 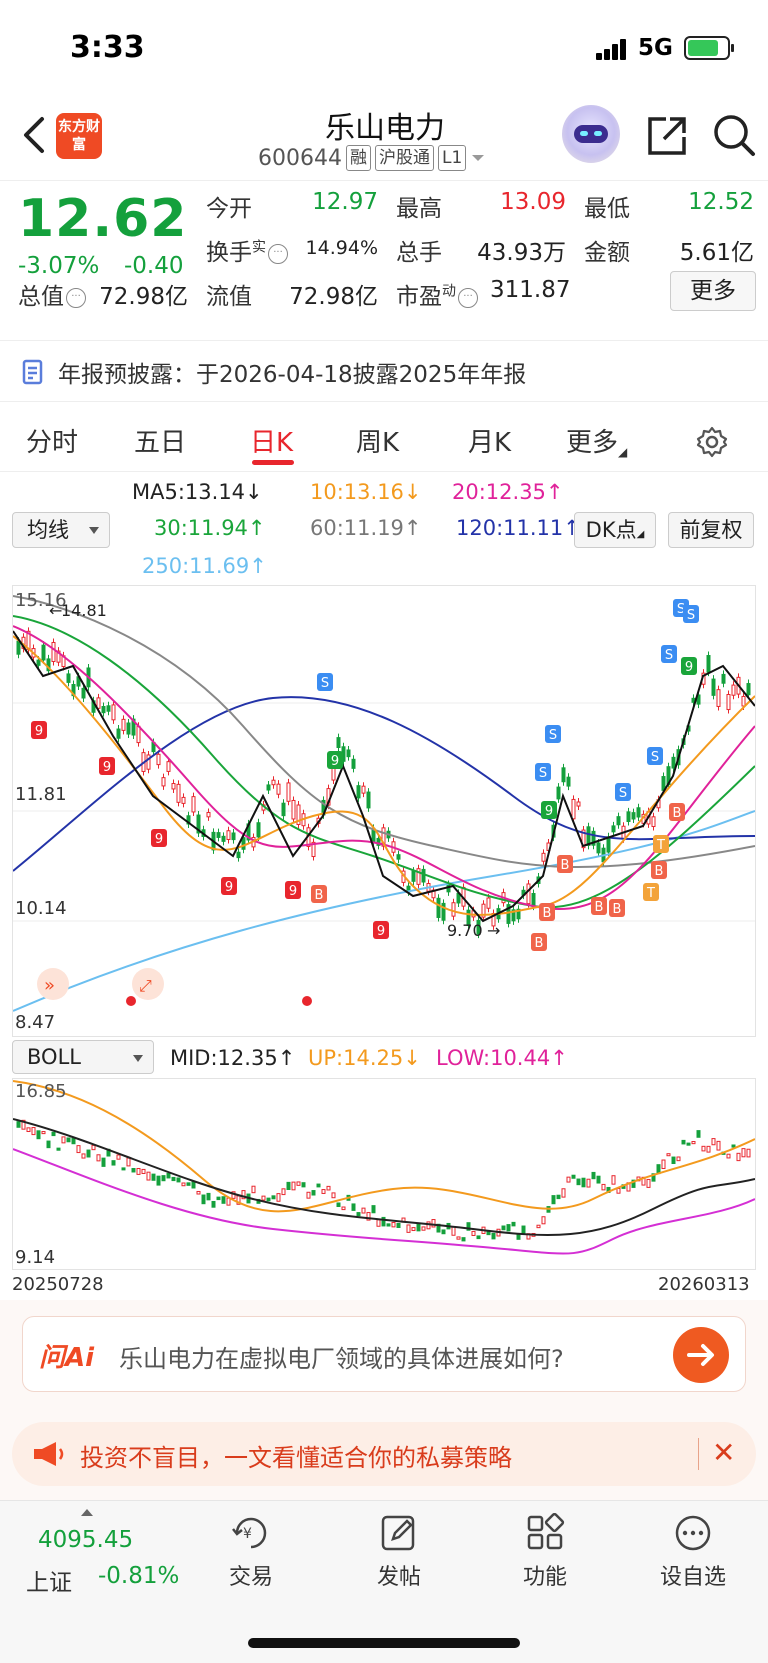 What do you see at coordinates (271, 440) in the screenshot?
I see `tab-daily-k: 日K` at bounding box center [271, 440].